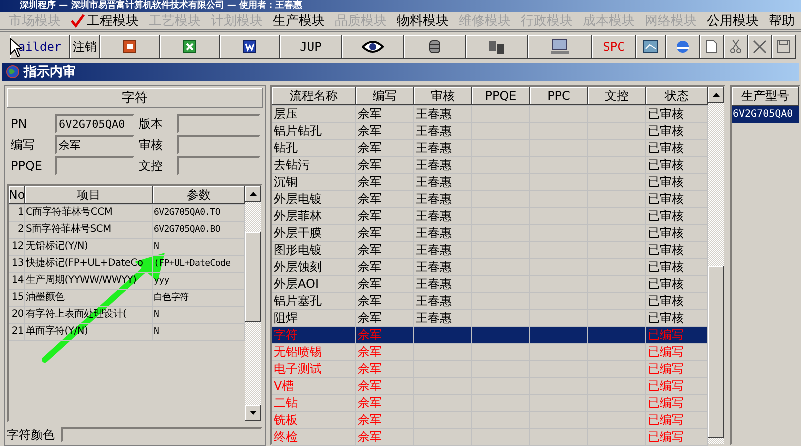 The width and height of the screenshot is (801, 446). Describe the element at coordinates (78, 21) in the screenshot. I see `check-icon` at that location.